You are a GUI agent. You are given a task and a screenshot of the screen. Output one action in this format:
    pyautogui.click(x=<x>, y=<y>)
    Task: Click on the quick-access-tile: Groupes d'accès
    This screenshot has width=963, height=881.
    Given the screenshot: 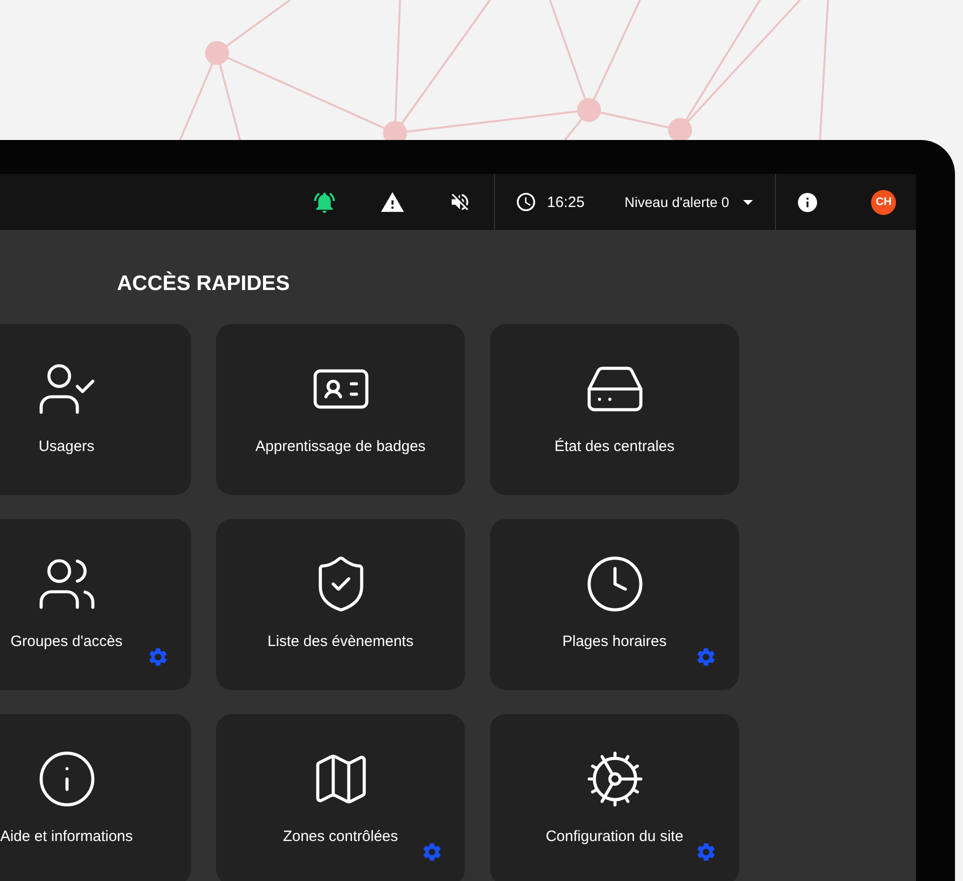 What is the action you would take?
    pyautogui.click(x=95, y=604)
    